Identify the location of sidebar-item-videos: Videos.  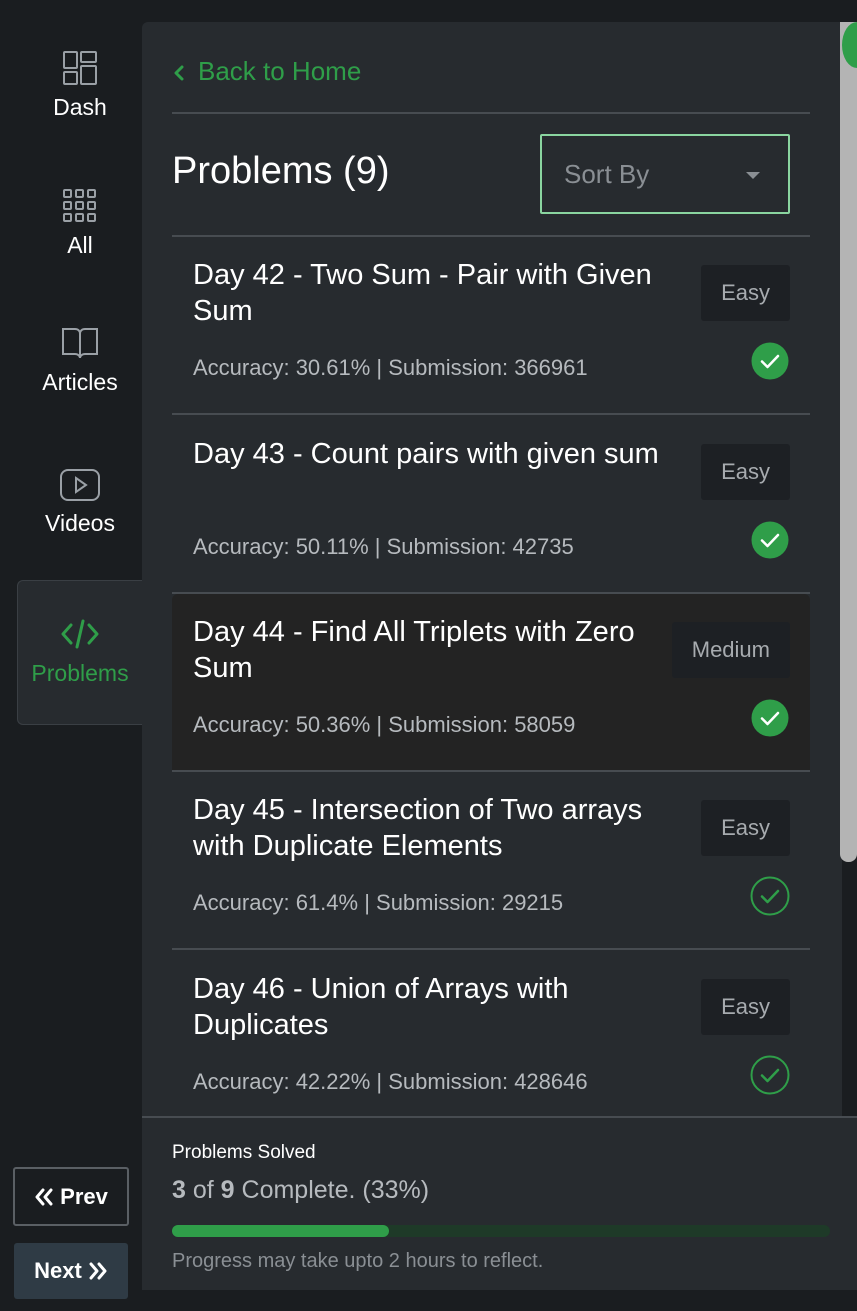
(80, 513).